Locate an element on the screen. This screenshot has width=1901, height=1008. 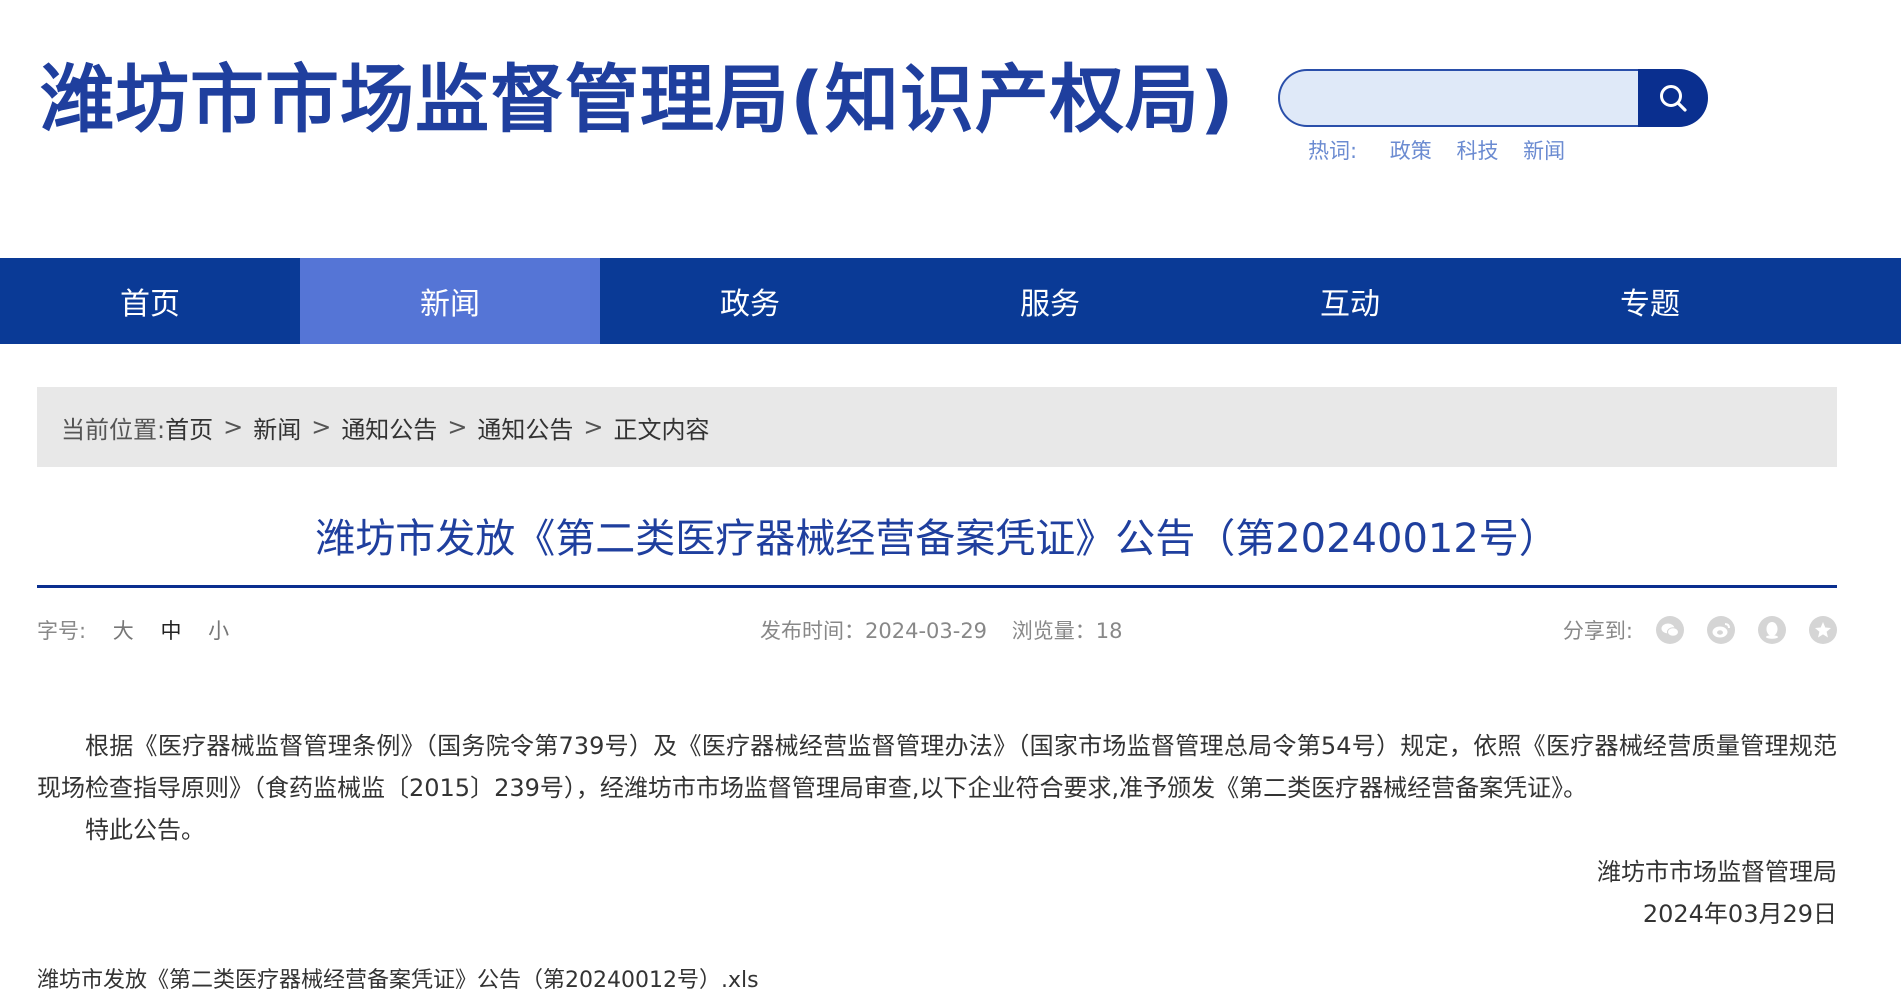
hot-word-link: 新闻 is located at coordinates (1544, 151).